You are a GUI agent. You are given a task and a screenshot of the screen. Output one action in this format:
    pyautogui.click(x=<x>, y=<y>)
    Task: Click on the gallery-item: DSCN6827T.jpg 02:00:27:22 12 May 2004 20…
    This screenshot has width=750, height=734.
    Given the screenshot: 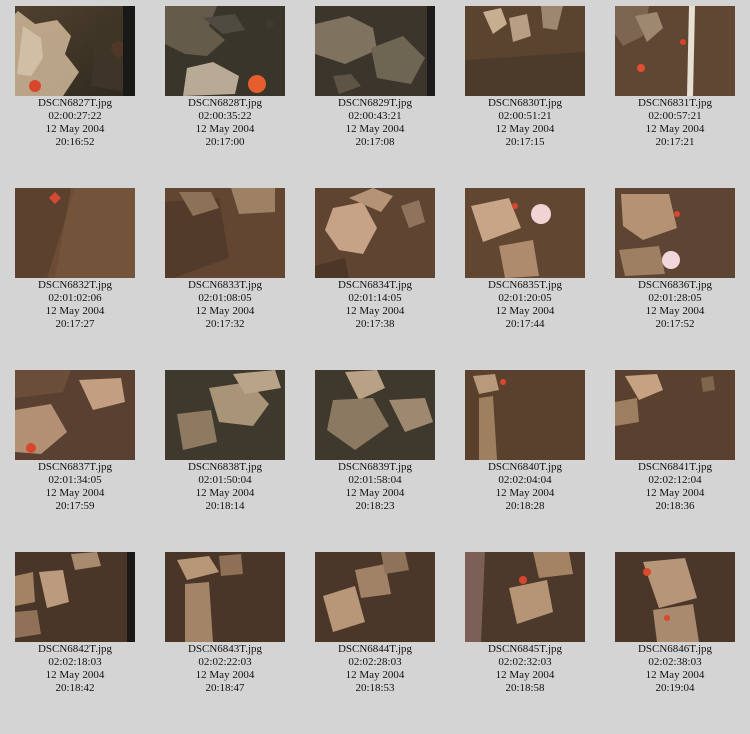 What is the action you would take?
    pyautogui.click(x=75, y=82)
    